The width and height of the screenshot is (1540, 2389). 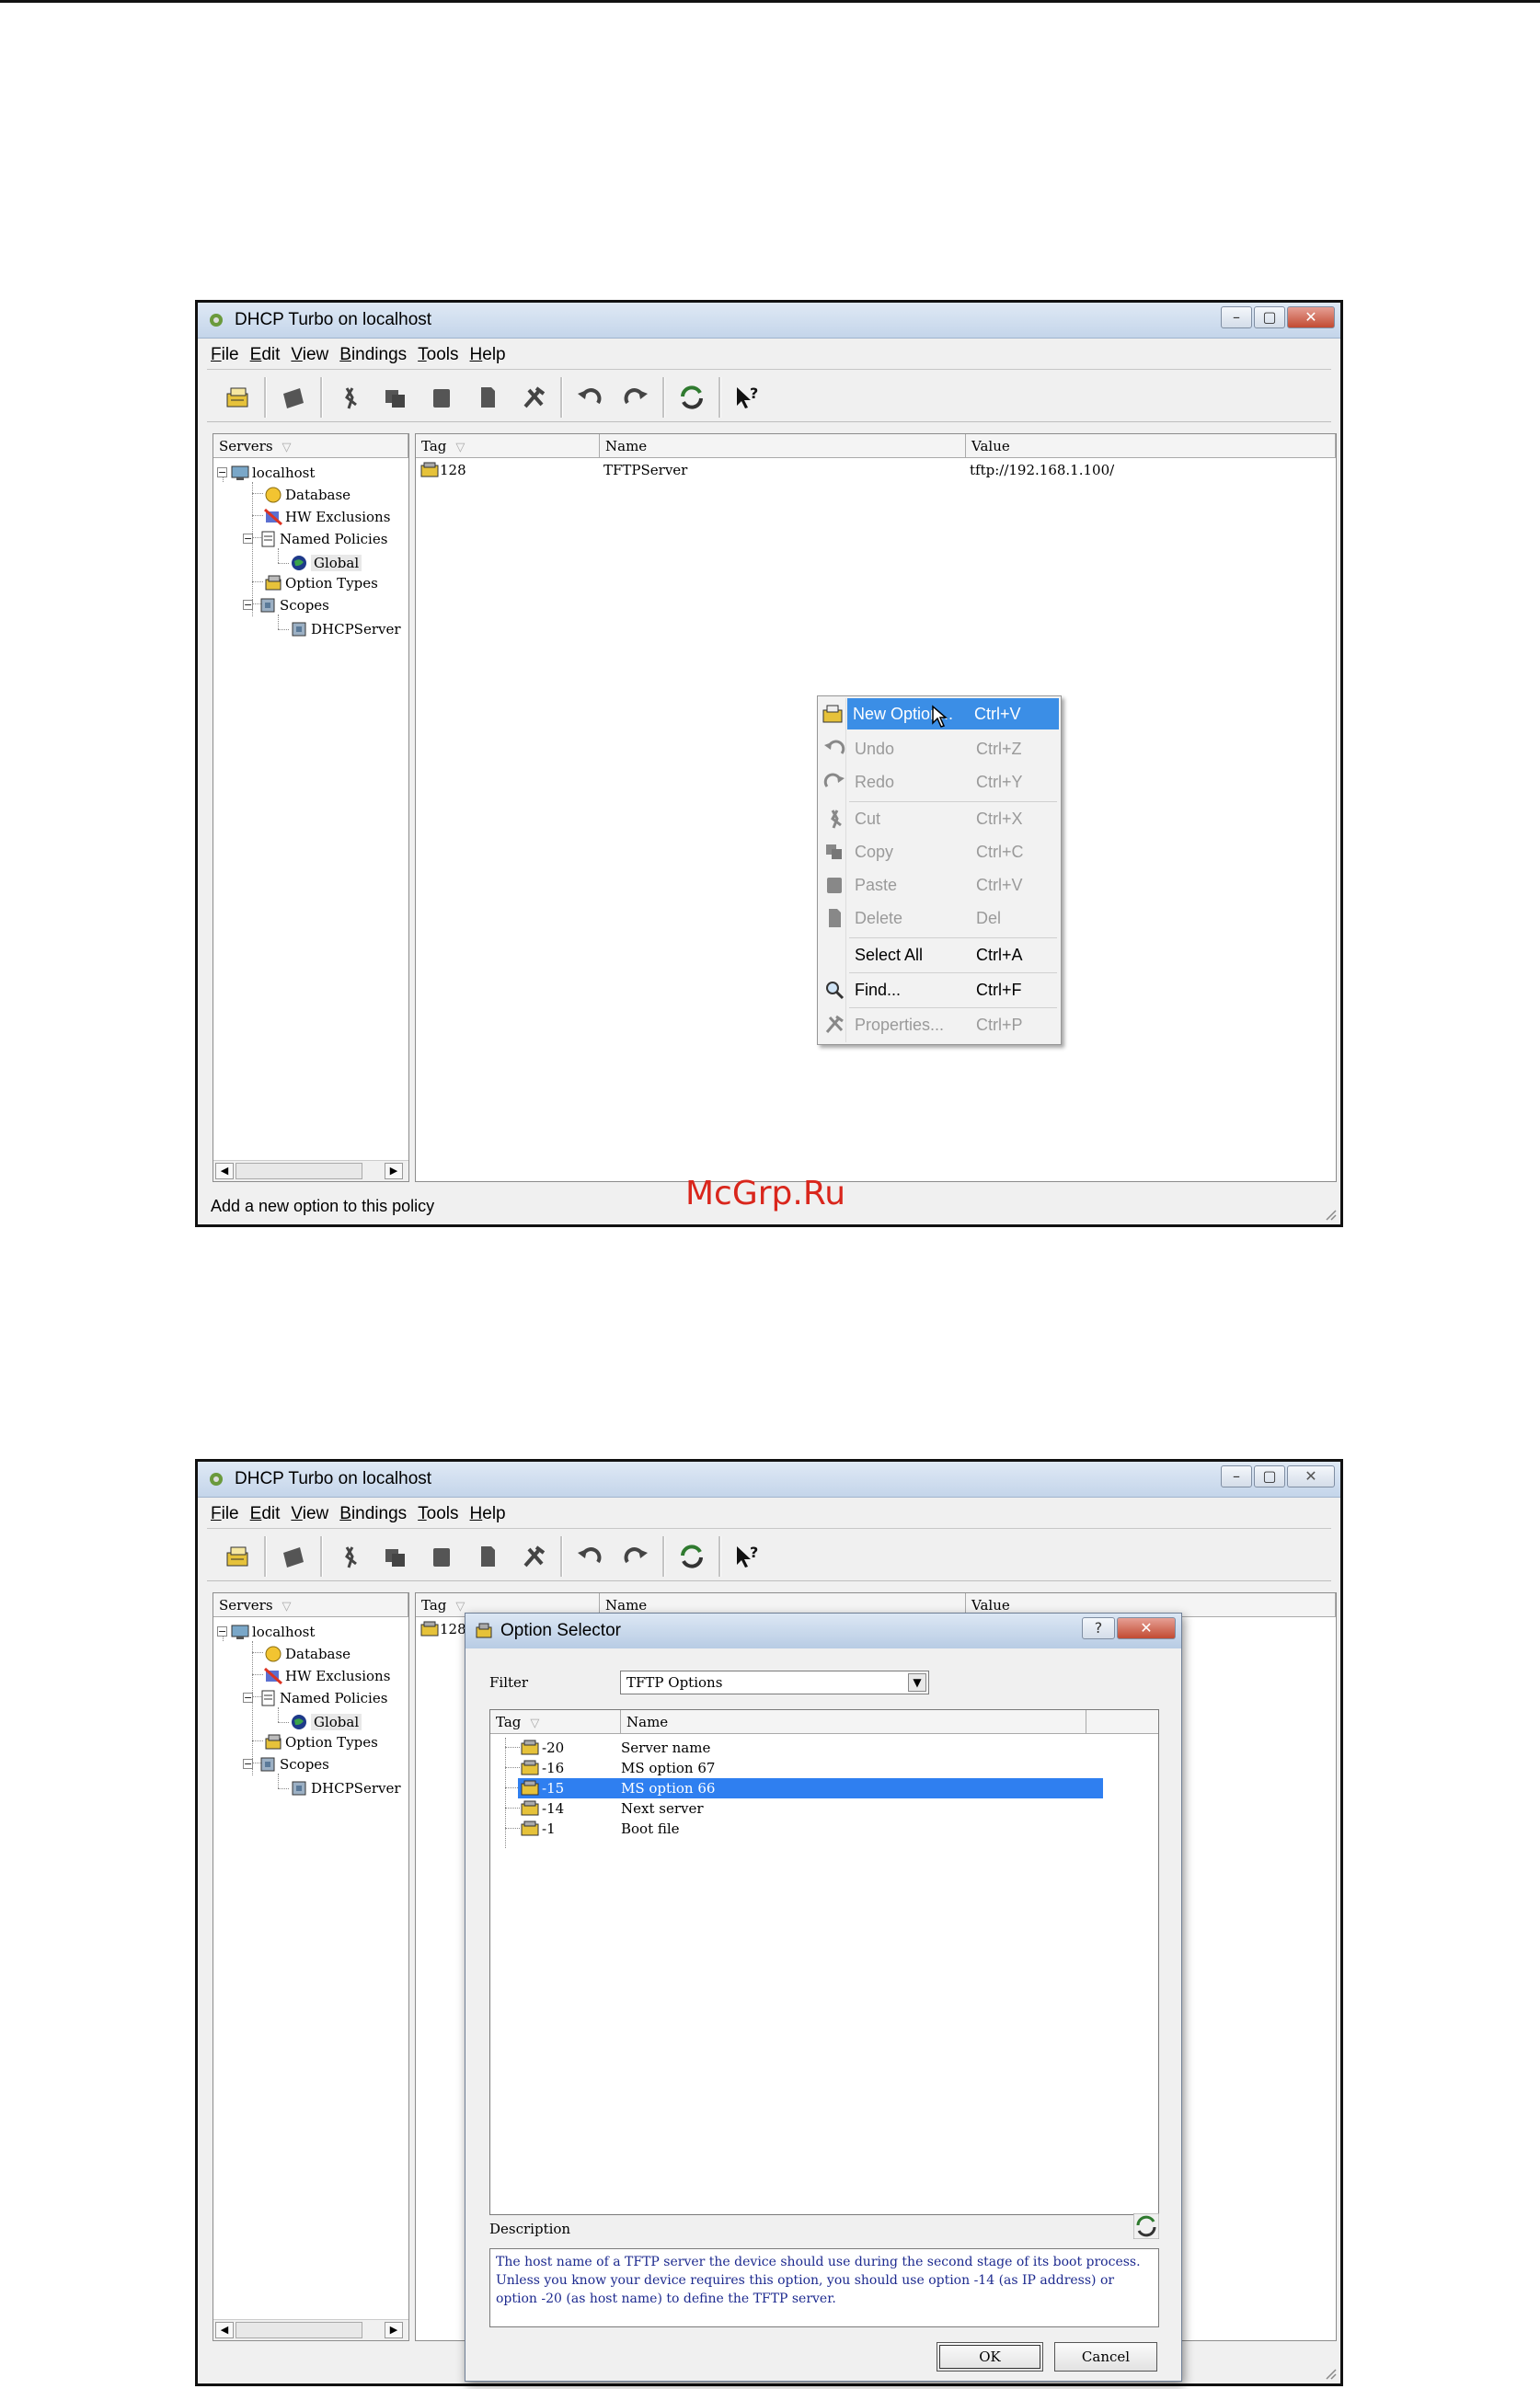 What do you see at coordinates (1098, 1628) in the screenshot?
I see `dialog-help-button: ?` at bounding box center [1098, 1628].